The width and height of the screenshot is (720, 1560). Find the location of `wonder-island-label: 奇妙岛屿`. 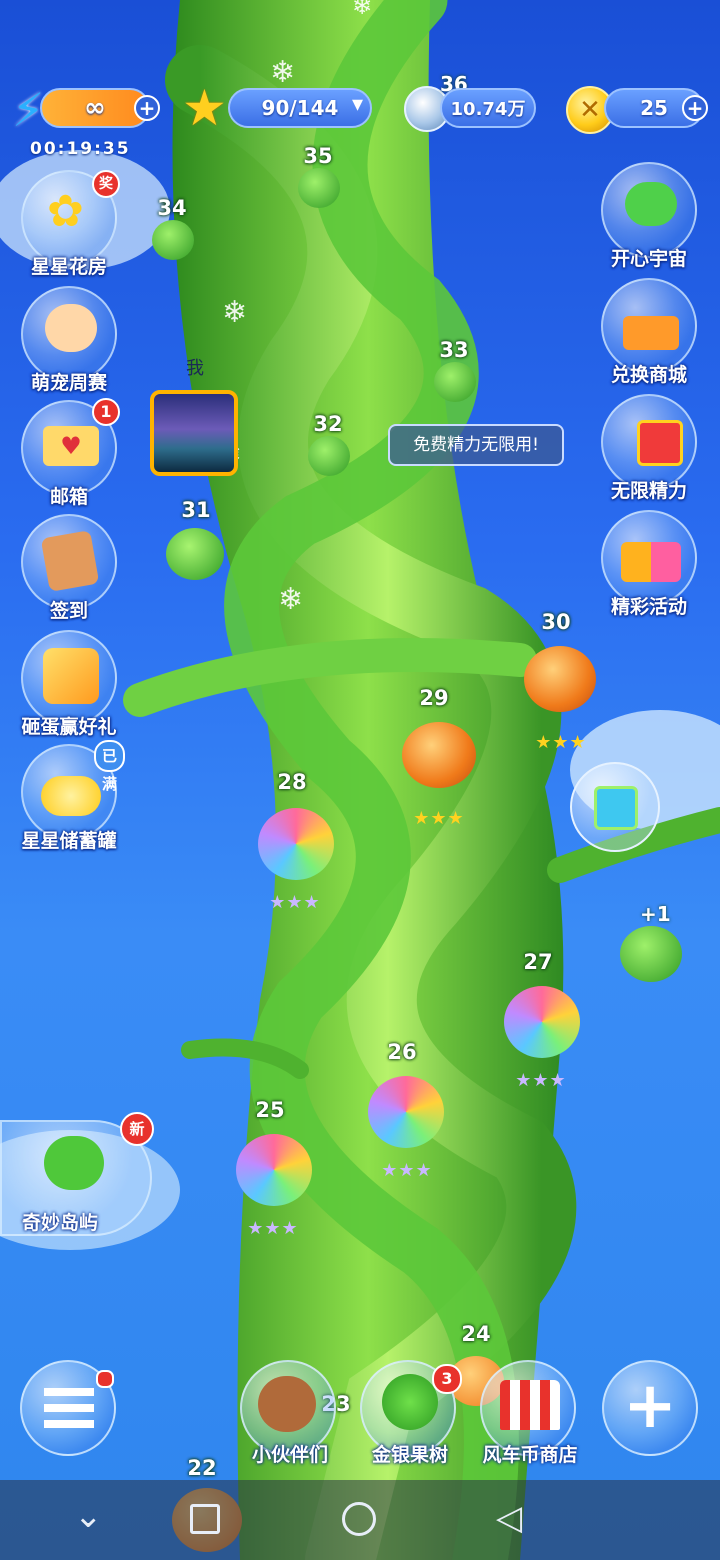

wonder-island-label: 奇妙岛屿 is located at coordinates (60, 1223).